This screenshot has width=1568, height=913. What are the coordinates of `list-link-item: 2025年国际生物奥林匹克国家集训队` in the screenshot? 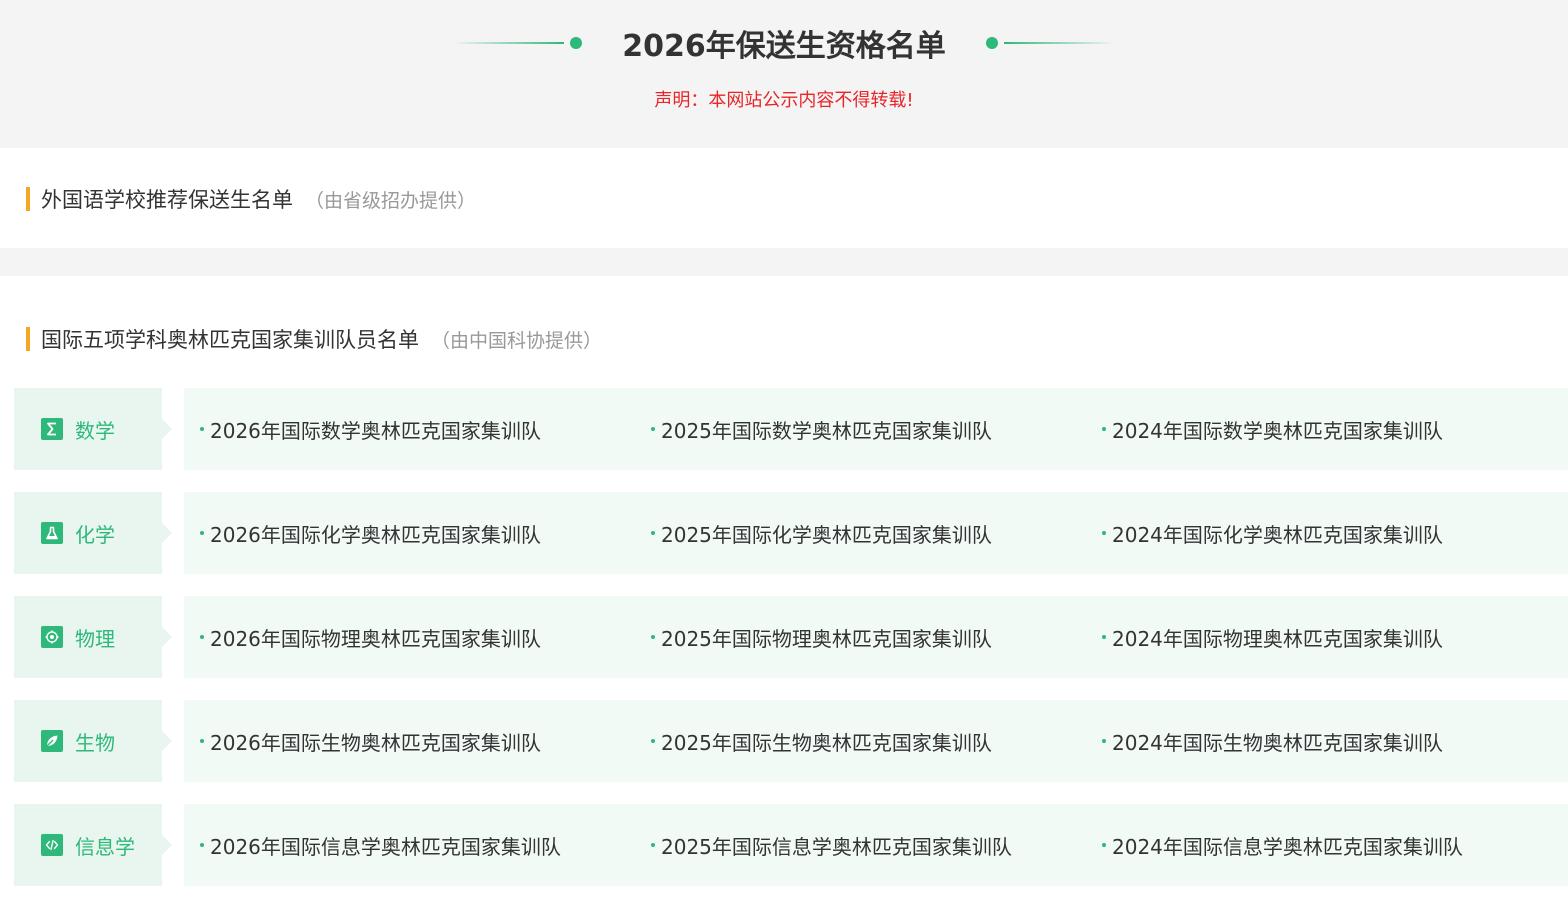 It's located at (821, 741).